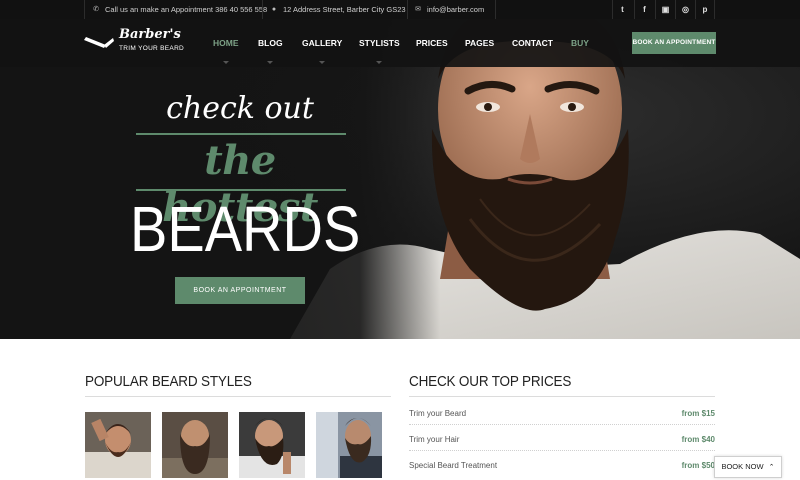  What do you see at coordinates (685, 9) in the screenshot?
I see `dribbble-icon: ◎` at bounding box center [685, 9].